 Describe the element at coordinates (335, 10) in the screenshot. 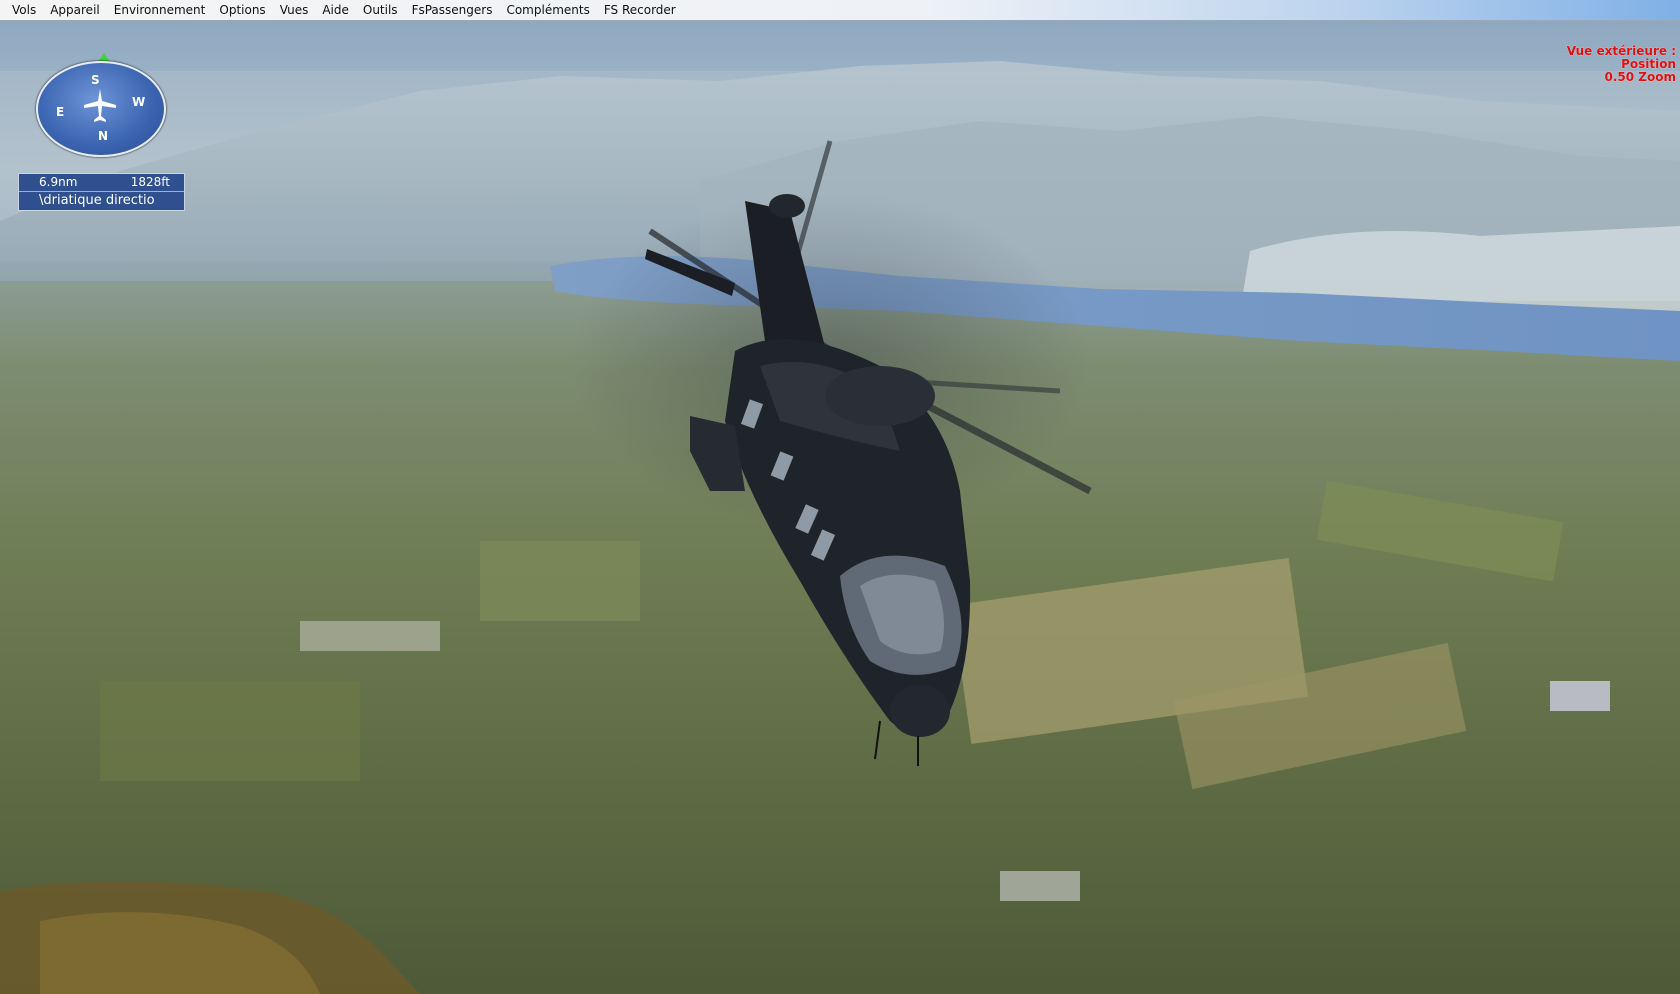

I see `menu-aide: Aide` at that location.